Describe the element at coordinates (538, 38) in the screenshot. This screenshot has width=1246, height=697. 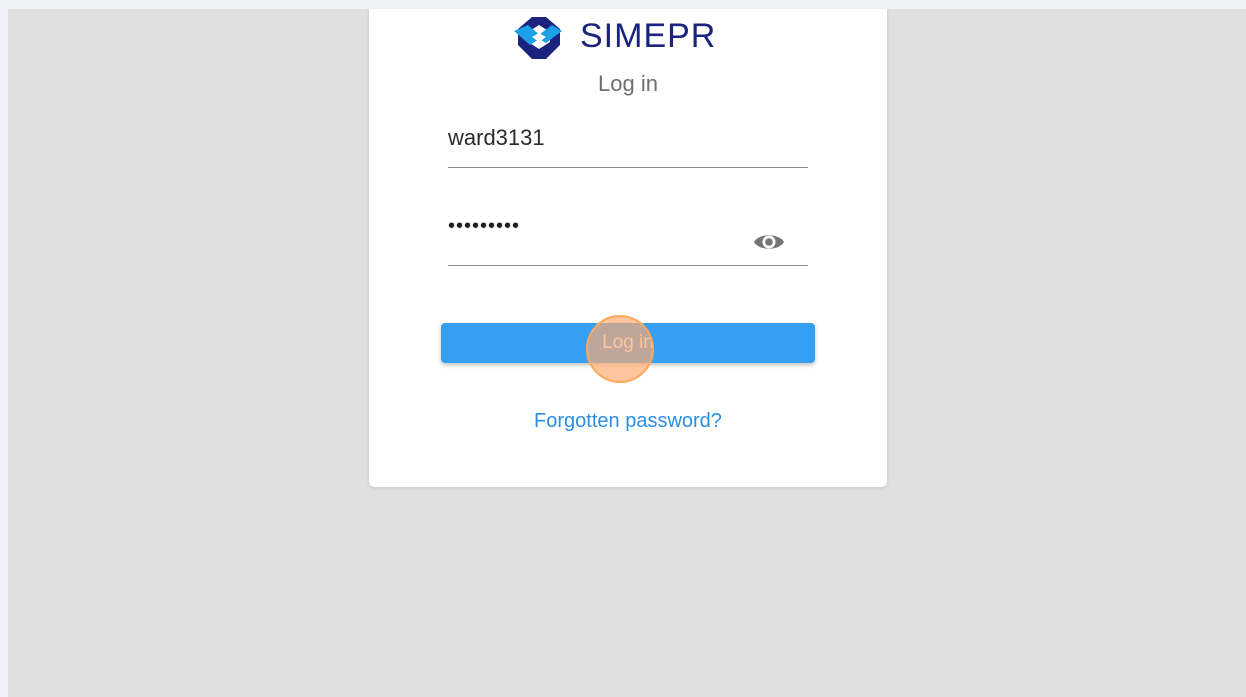
I see `logo-icon` at that location.